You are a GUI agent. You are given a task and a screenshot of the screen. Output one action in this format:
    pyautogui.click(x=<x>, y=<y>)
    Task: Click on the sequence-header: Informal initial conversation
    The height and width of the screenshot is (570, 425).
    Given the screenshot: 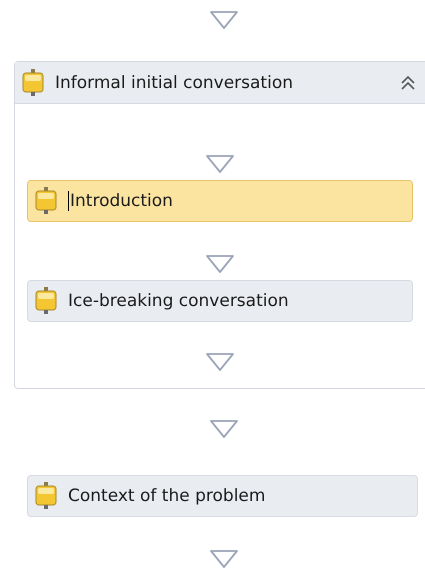 What is the action you would take?
    pyautogui.click(x=220, y=83)
    